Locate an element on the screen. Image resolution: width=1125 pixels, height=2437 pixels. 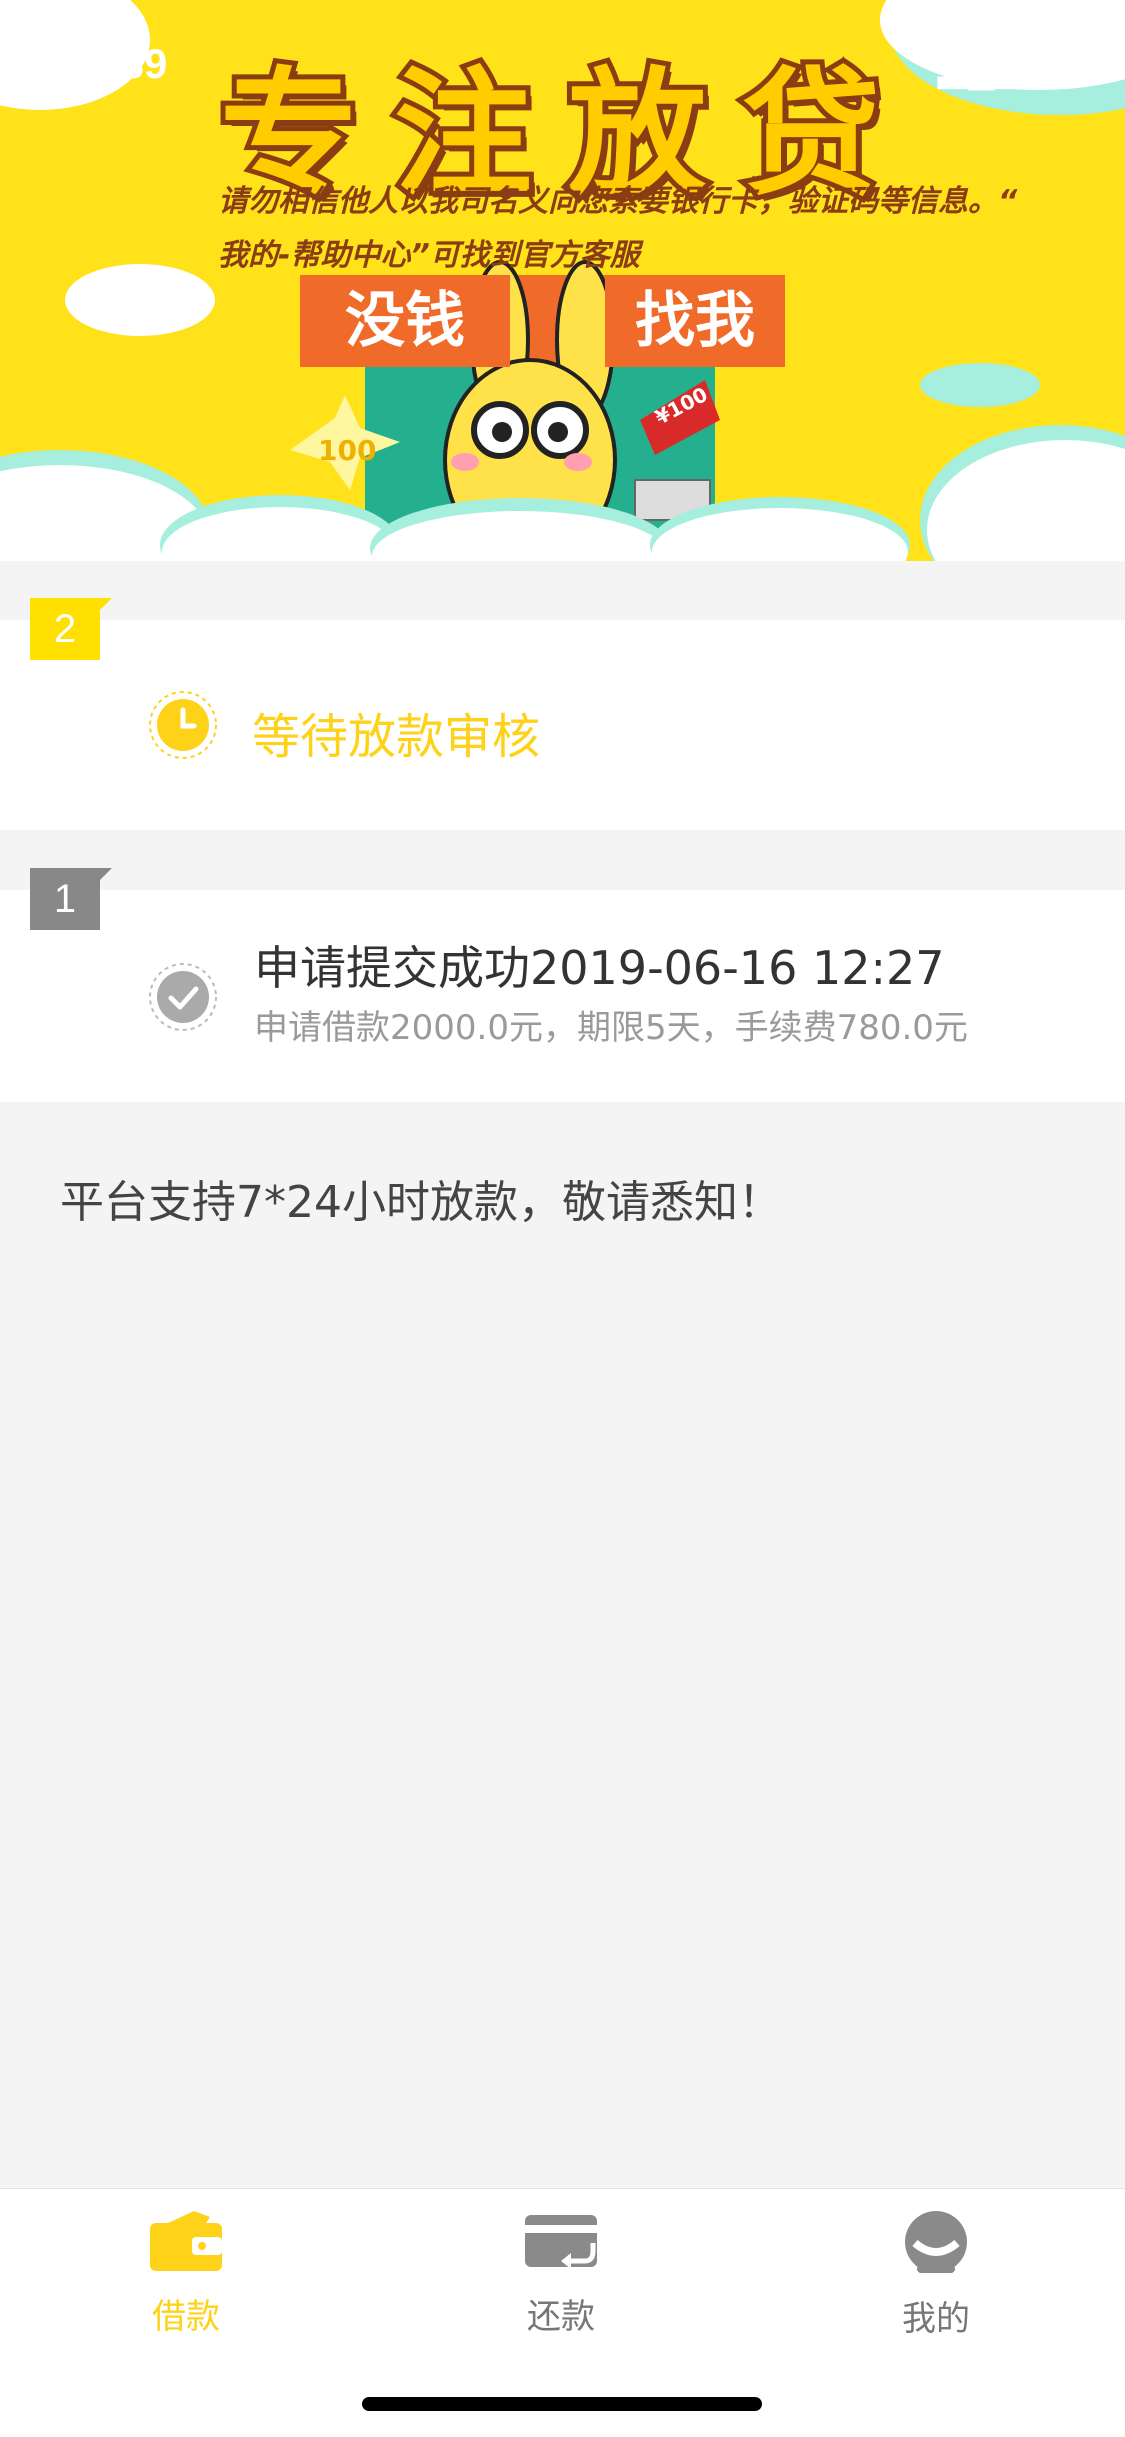
clock-icon is located at coordinates (183, 725).